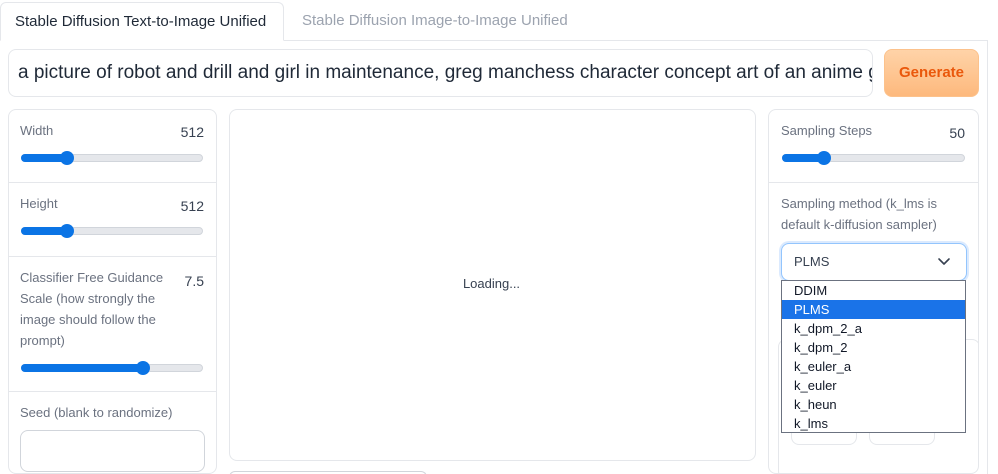 This screenshot has height=474, width=998. Describe the element at coordinates (39, 203) in the screenshot. I see `height-label: Height` at that location.